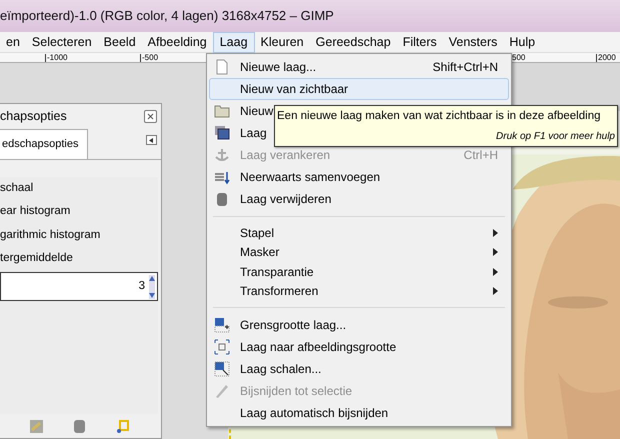  Describe the element at coordinates (141, 286) in the screenshot. I see `spin-value: 3` at that location.